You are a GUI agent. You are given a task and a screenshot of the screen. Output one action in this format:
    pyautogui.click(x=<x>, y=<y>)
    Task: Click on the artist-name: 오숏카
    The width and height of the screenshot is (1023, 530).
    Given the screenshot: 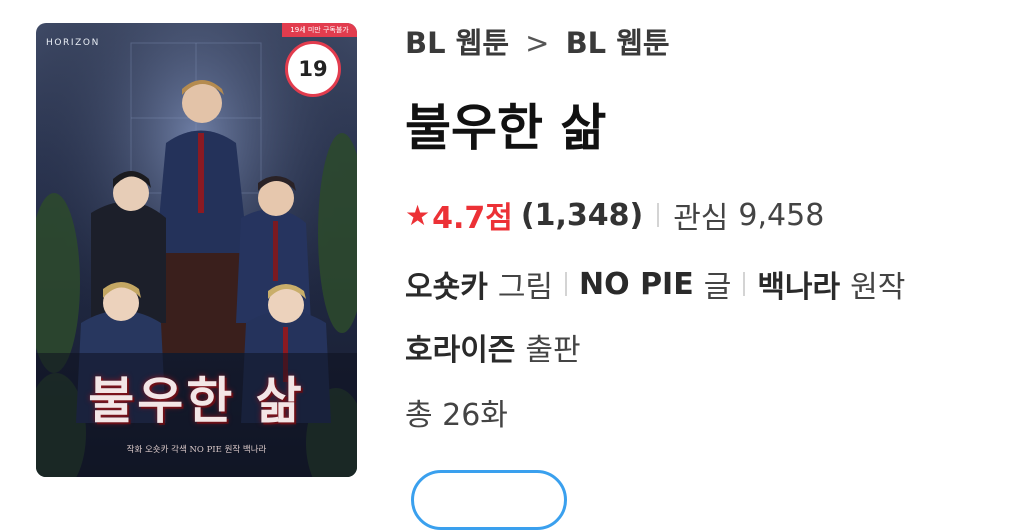 What is the action you would take?
    pyautogui.click(x=446, y=284)
    